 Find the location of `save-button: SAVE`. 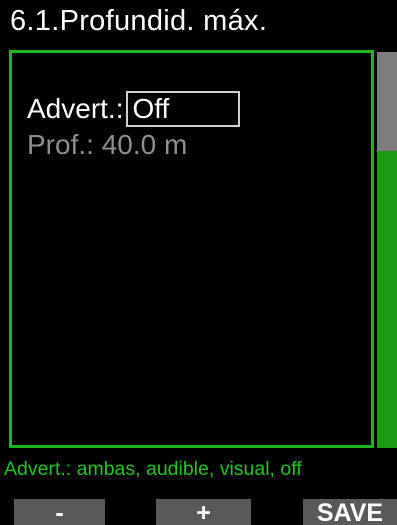

save-button: SAVE is located at coordinates (350, 512).